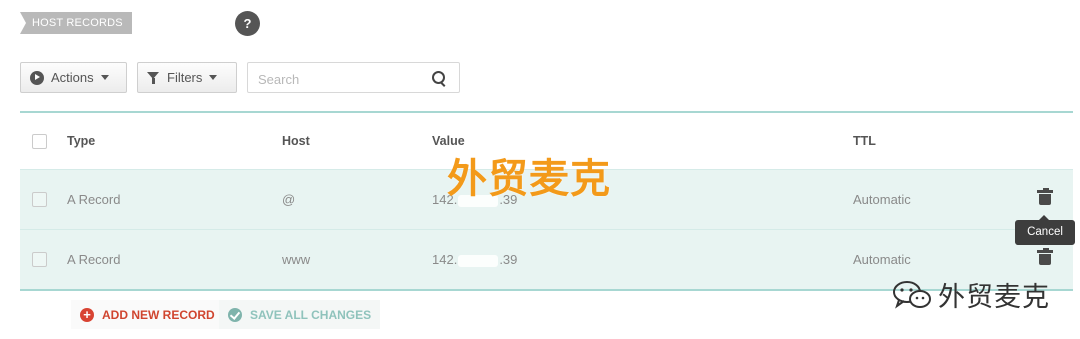 Image resolution: width=1080 pixels, height=339 pixels. I want to click on plus-icon: +, so click(87, 314).